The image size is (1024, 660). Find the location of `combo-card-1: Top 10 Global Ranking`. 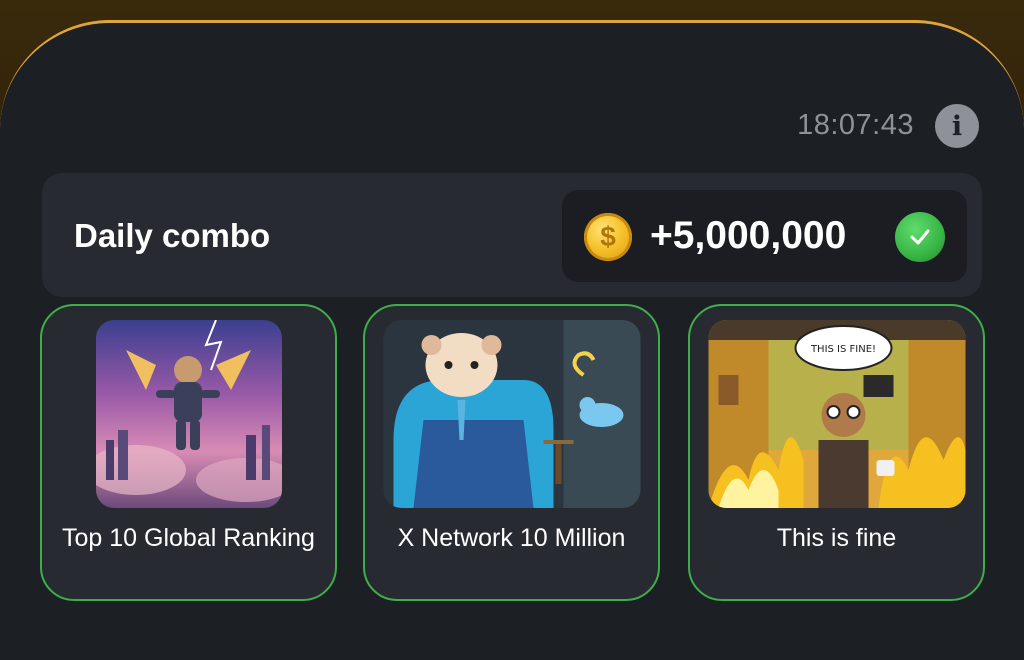

combo-card-1: Top 10 Global Ranking is located at coordinates (188, 452).